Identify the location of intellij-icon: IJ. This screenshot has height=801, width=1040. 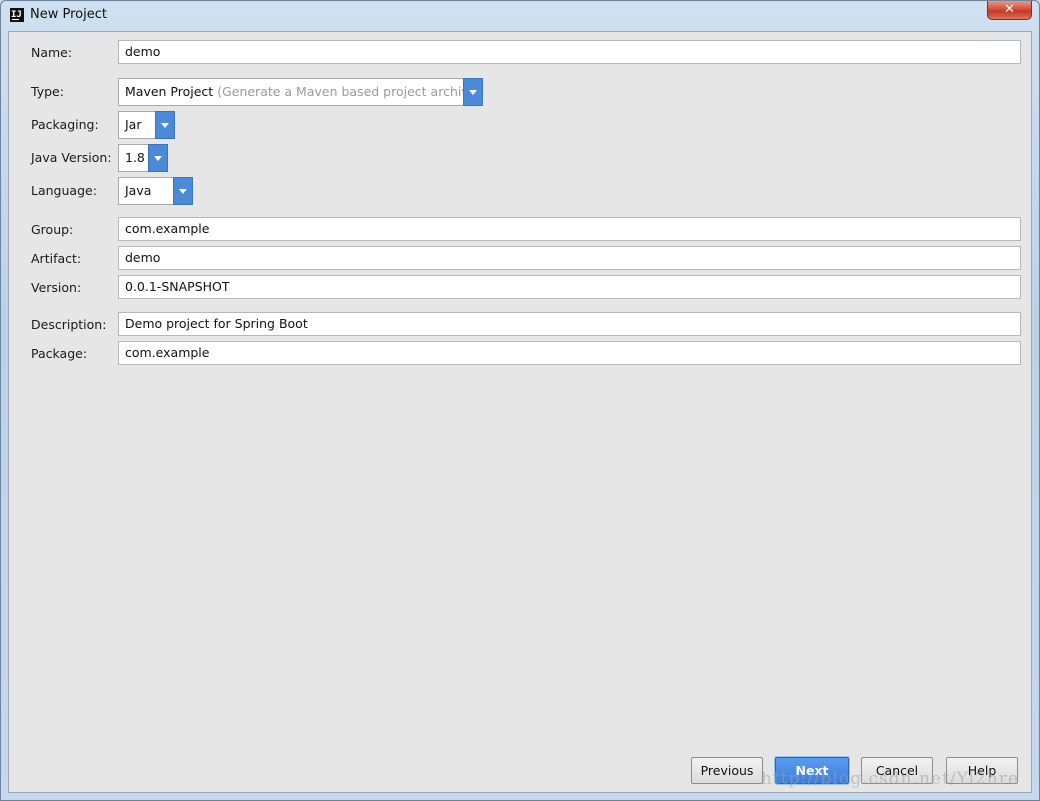
(17, 15).